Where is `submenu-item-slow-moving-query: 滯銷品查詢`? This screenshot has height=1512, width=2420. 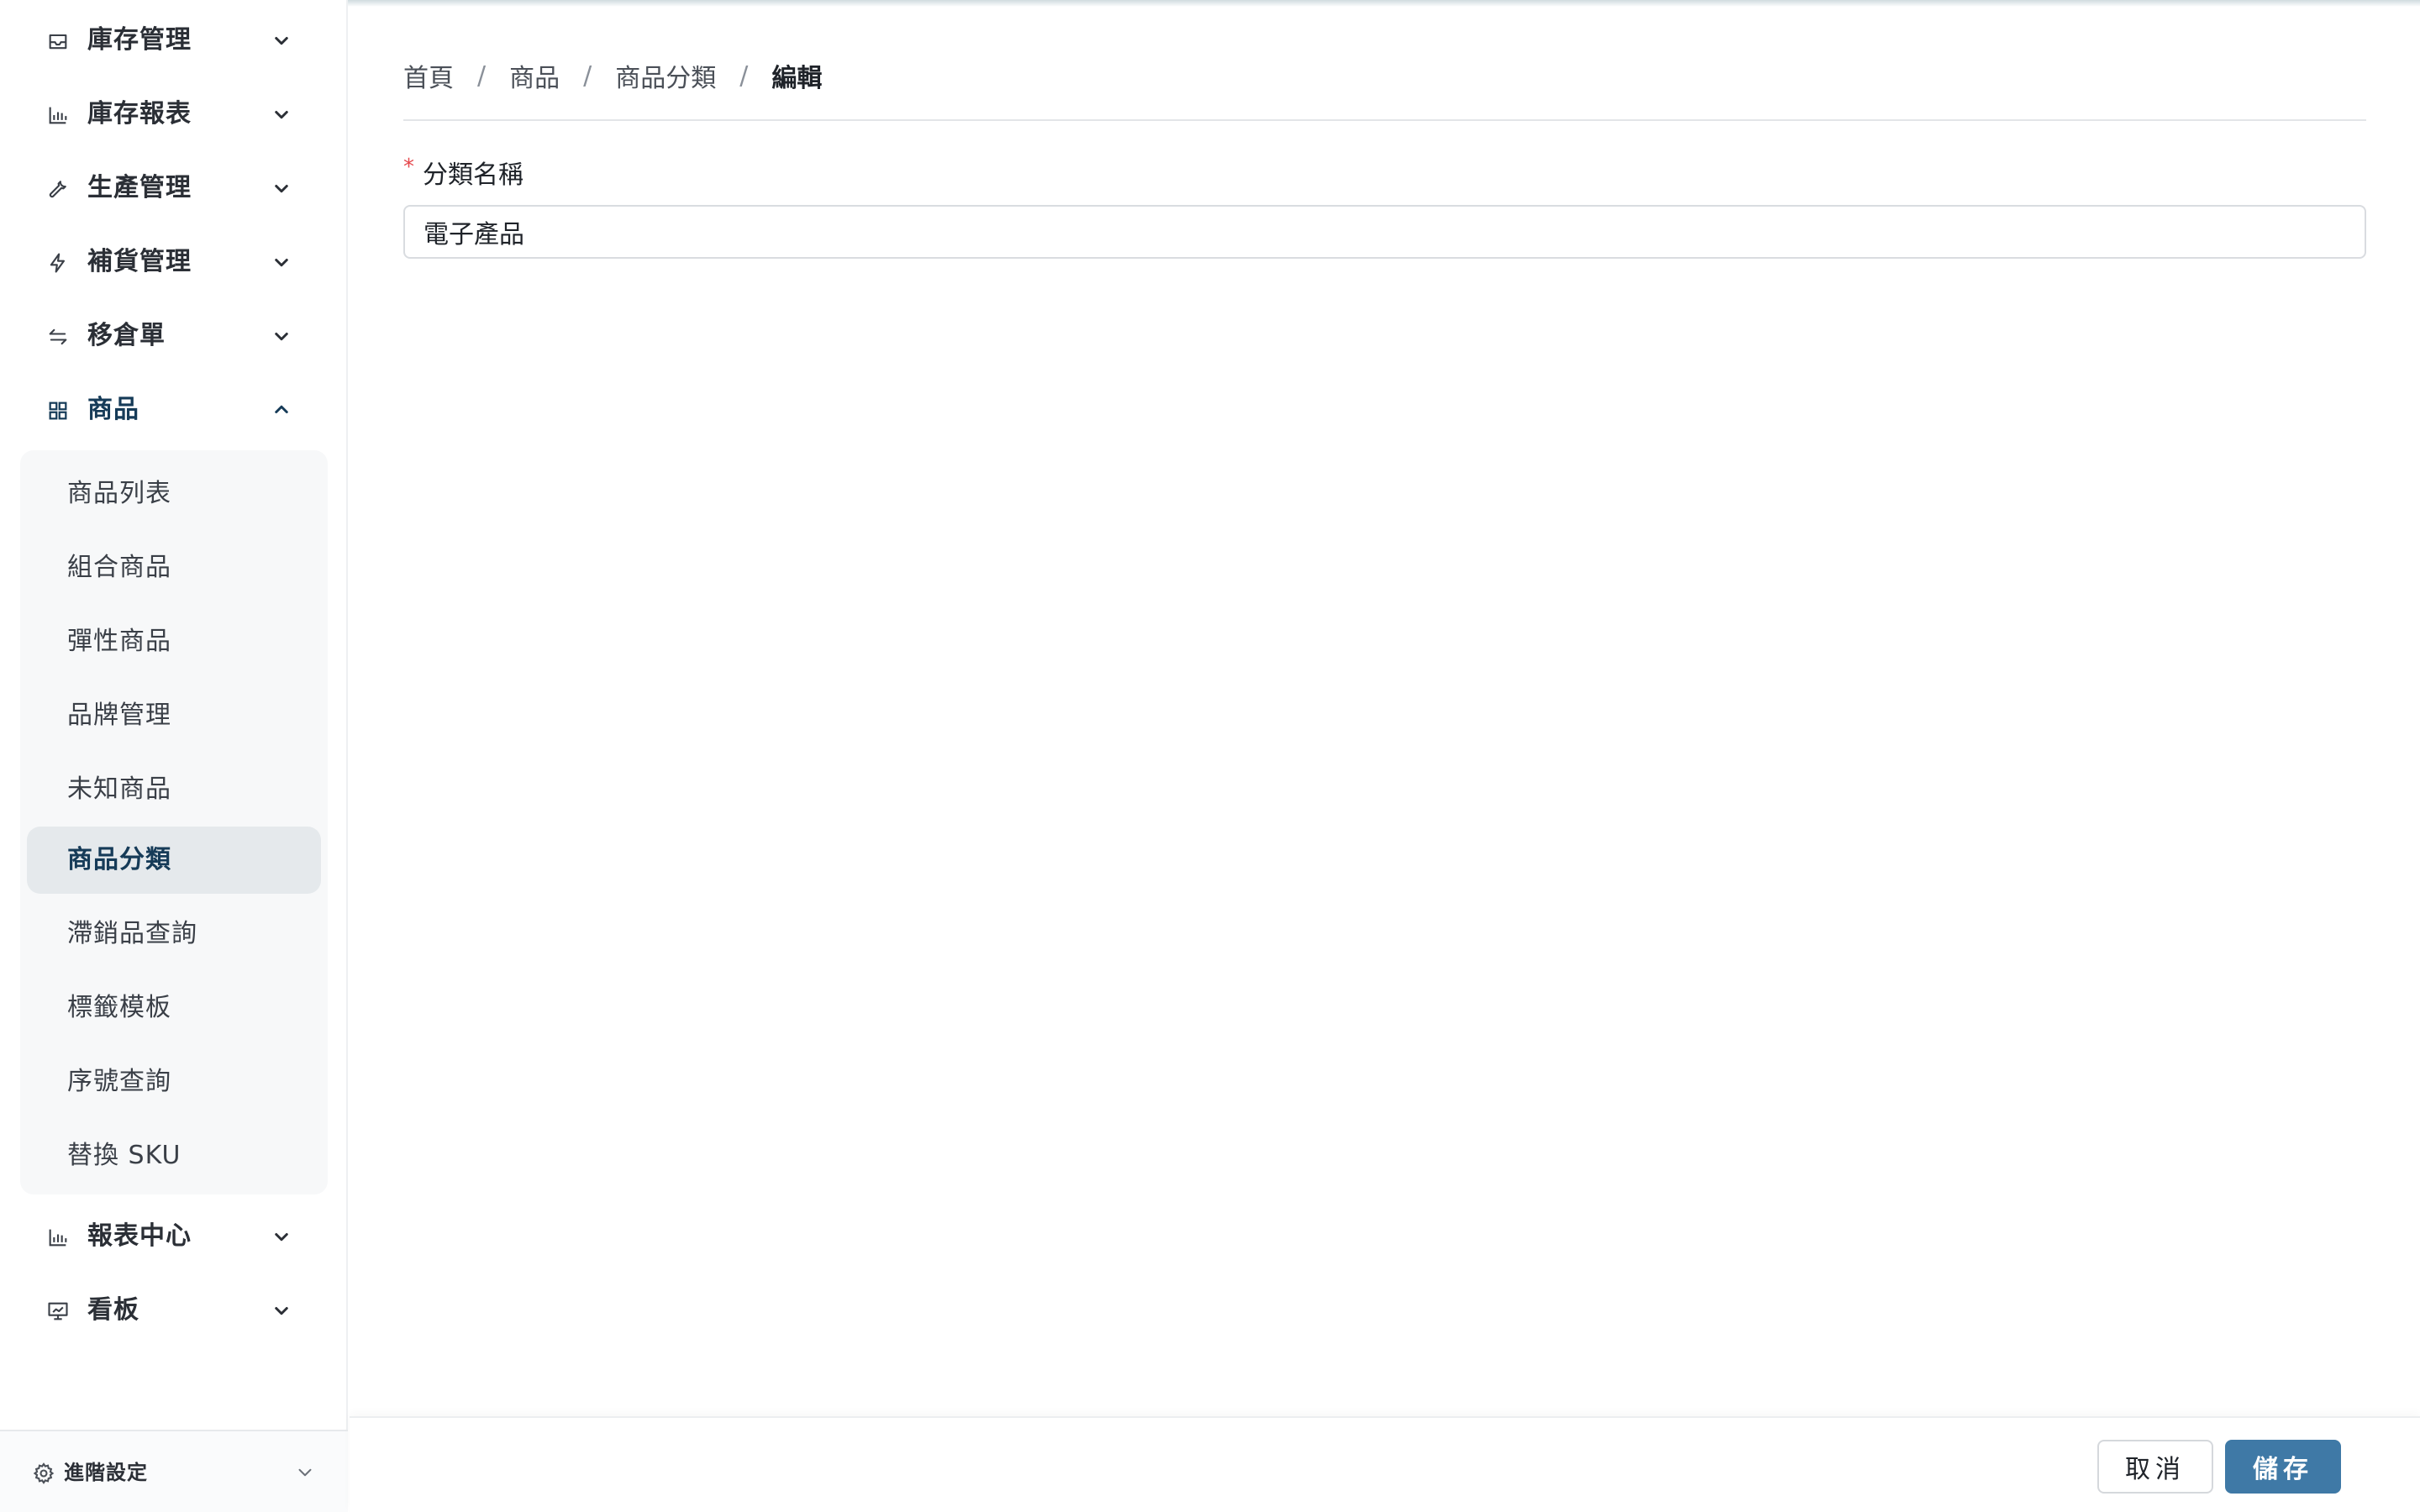
submenu-item-slow-moving-query: 滯銷品查詢 is located at coordinates (174, 934).